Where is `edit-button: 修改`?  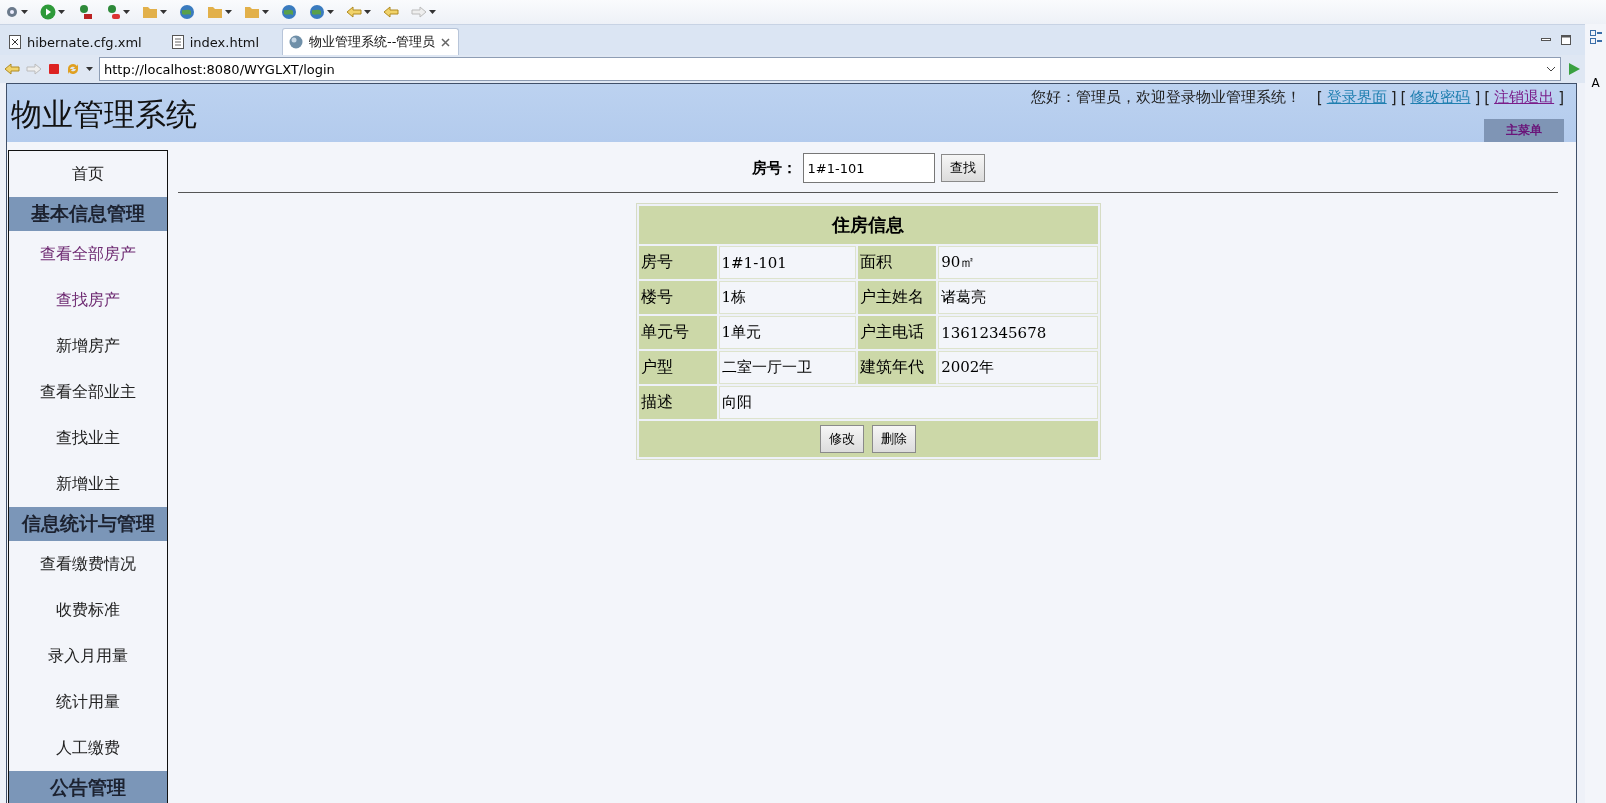 edit-button: 修改 is located at coordinates (842, 439).